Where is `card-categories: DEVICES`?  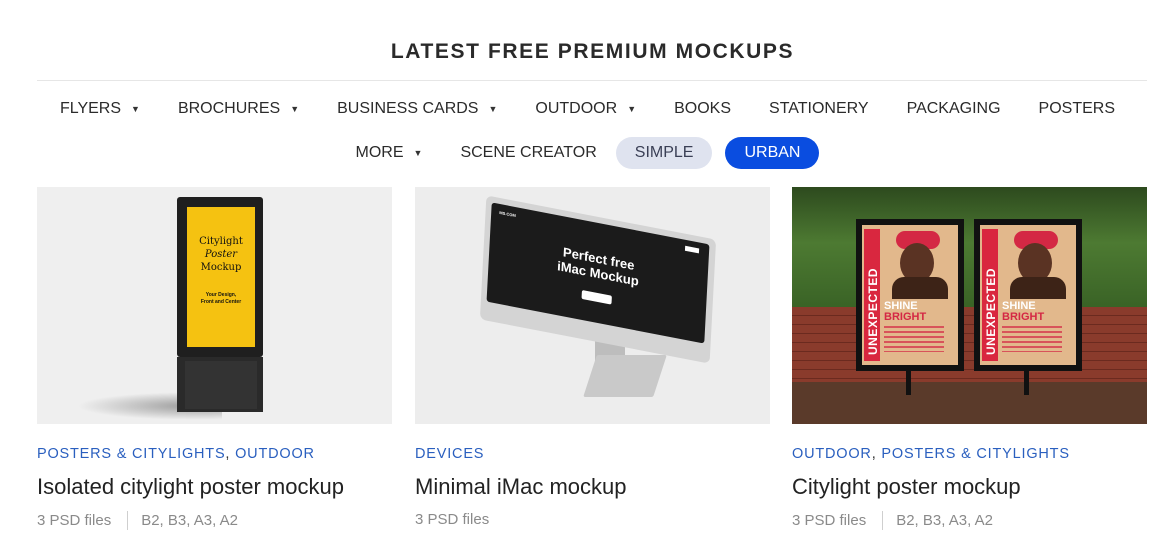
card-categories: DEVICES is located at coordinates (449, 454).